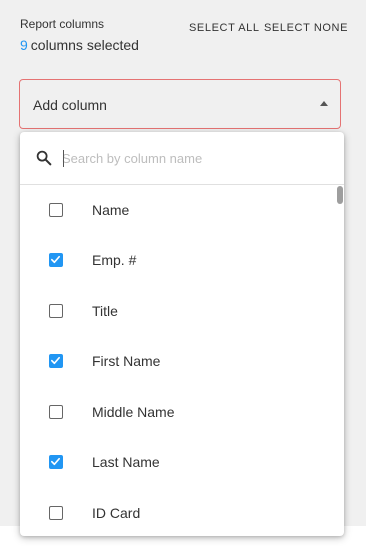 The image size is (366, 546). What do you see at coordinates (178, 312) in the screenshot?
I see `column-item-title: Title` at bounding box center [178, 312].